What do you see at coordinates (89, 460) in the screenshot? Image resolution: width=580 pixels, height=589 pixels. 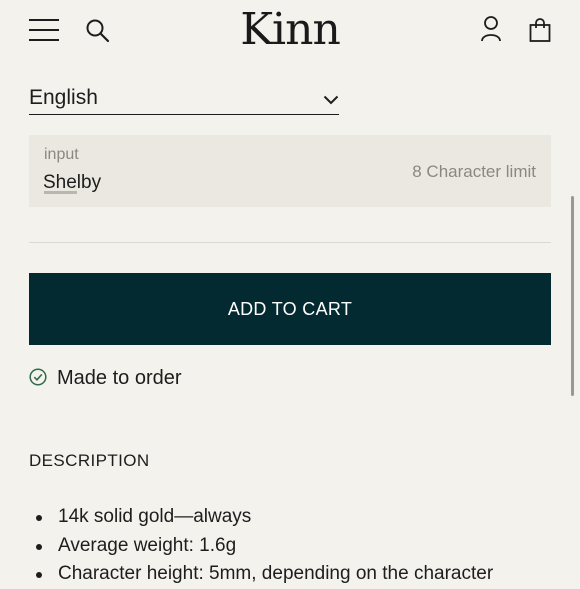 I see `description-heading: DESCRIPTION` at bounding box center [89, 460].